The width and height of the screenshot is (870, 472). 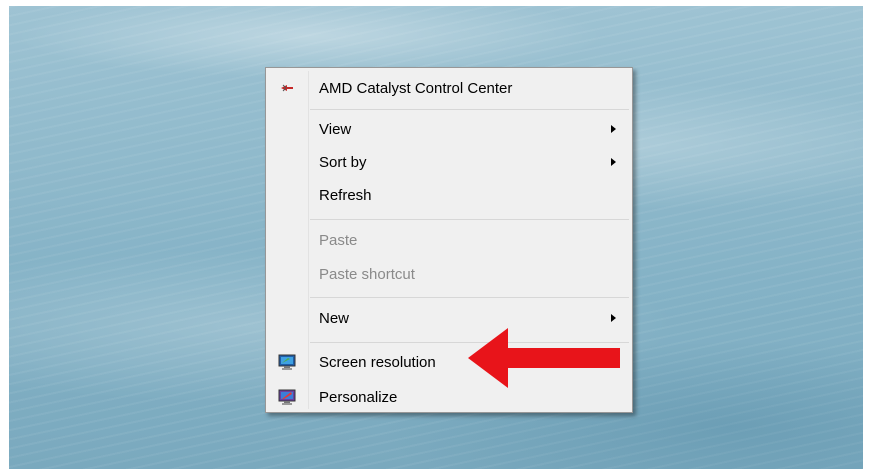 What do you see at coordinates (449, 129) in the screenshot?
I see `menu-item-view: View` at bounding box center [449, 129].